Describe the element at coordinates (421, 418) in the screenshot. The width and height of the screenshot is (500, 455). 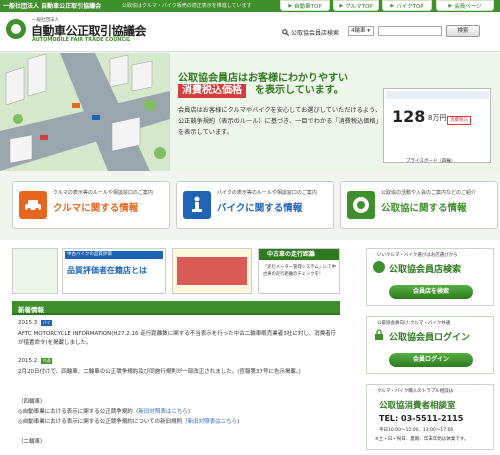
I see `consult-phone: TEL: 03-5511-2115` at that location.